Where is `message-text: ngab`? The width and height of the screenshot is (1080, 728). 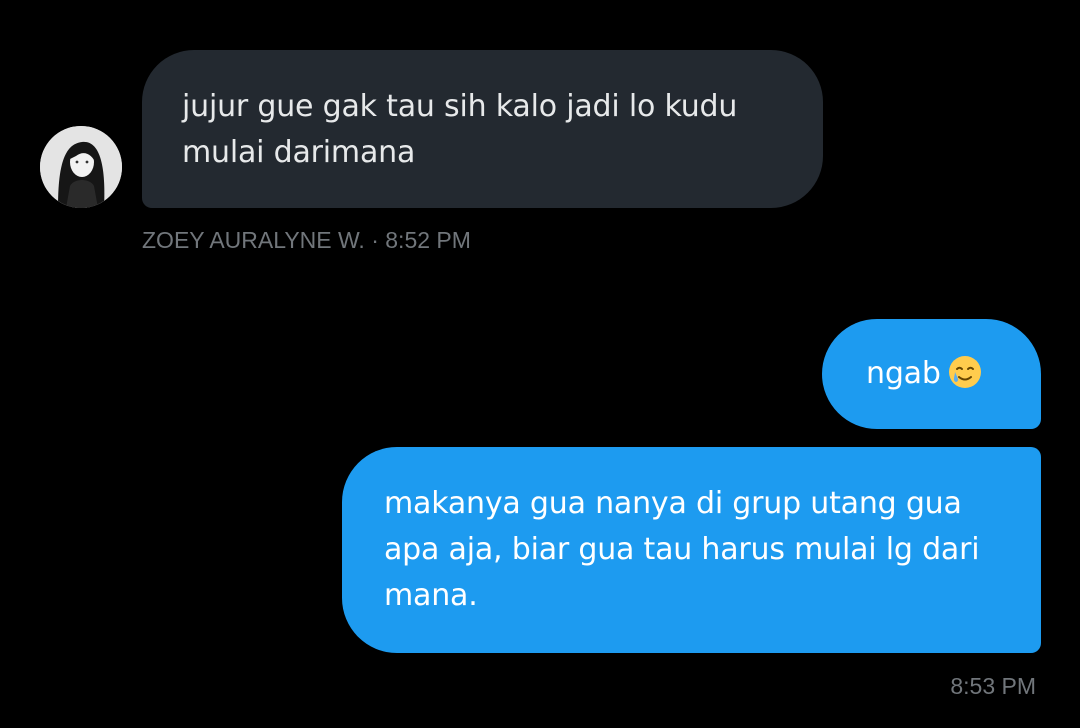
message-text: ngab is located at coordinates (903, 373).